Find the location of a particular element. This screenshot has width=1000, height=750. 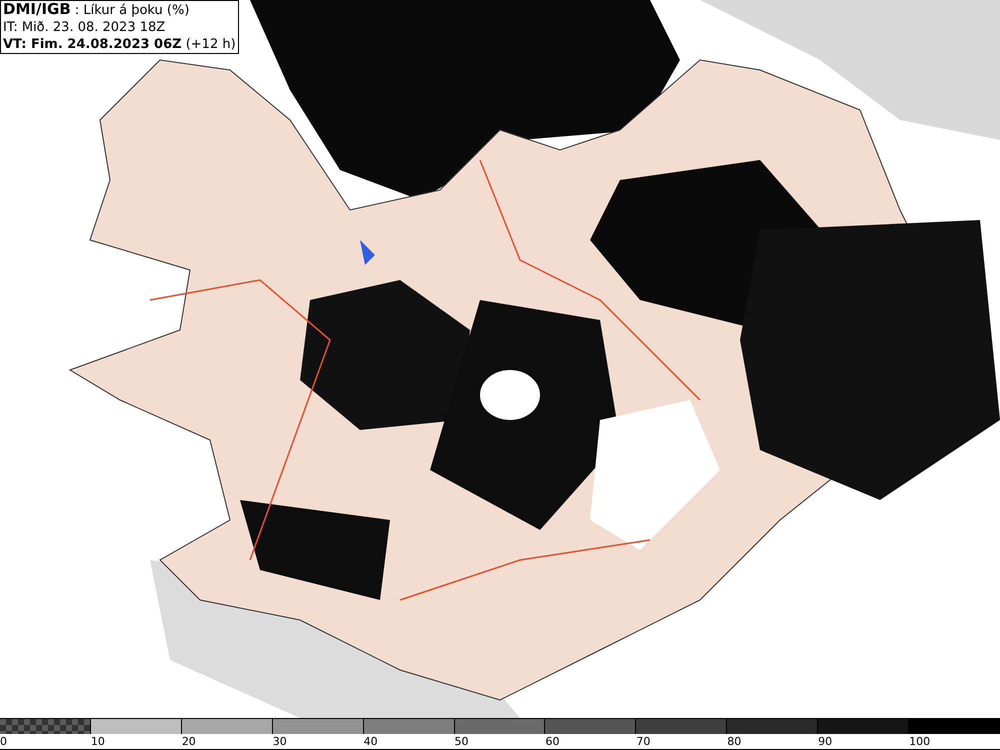

legend-label: 90 is located at coordinates (825, 741).